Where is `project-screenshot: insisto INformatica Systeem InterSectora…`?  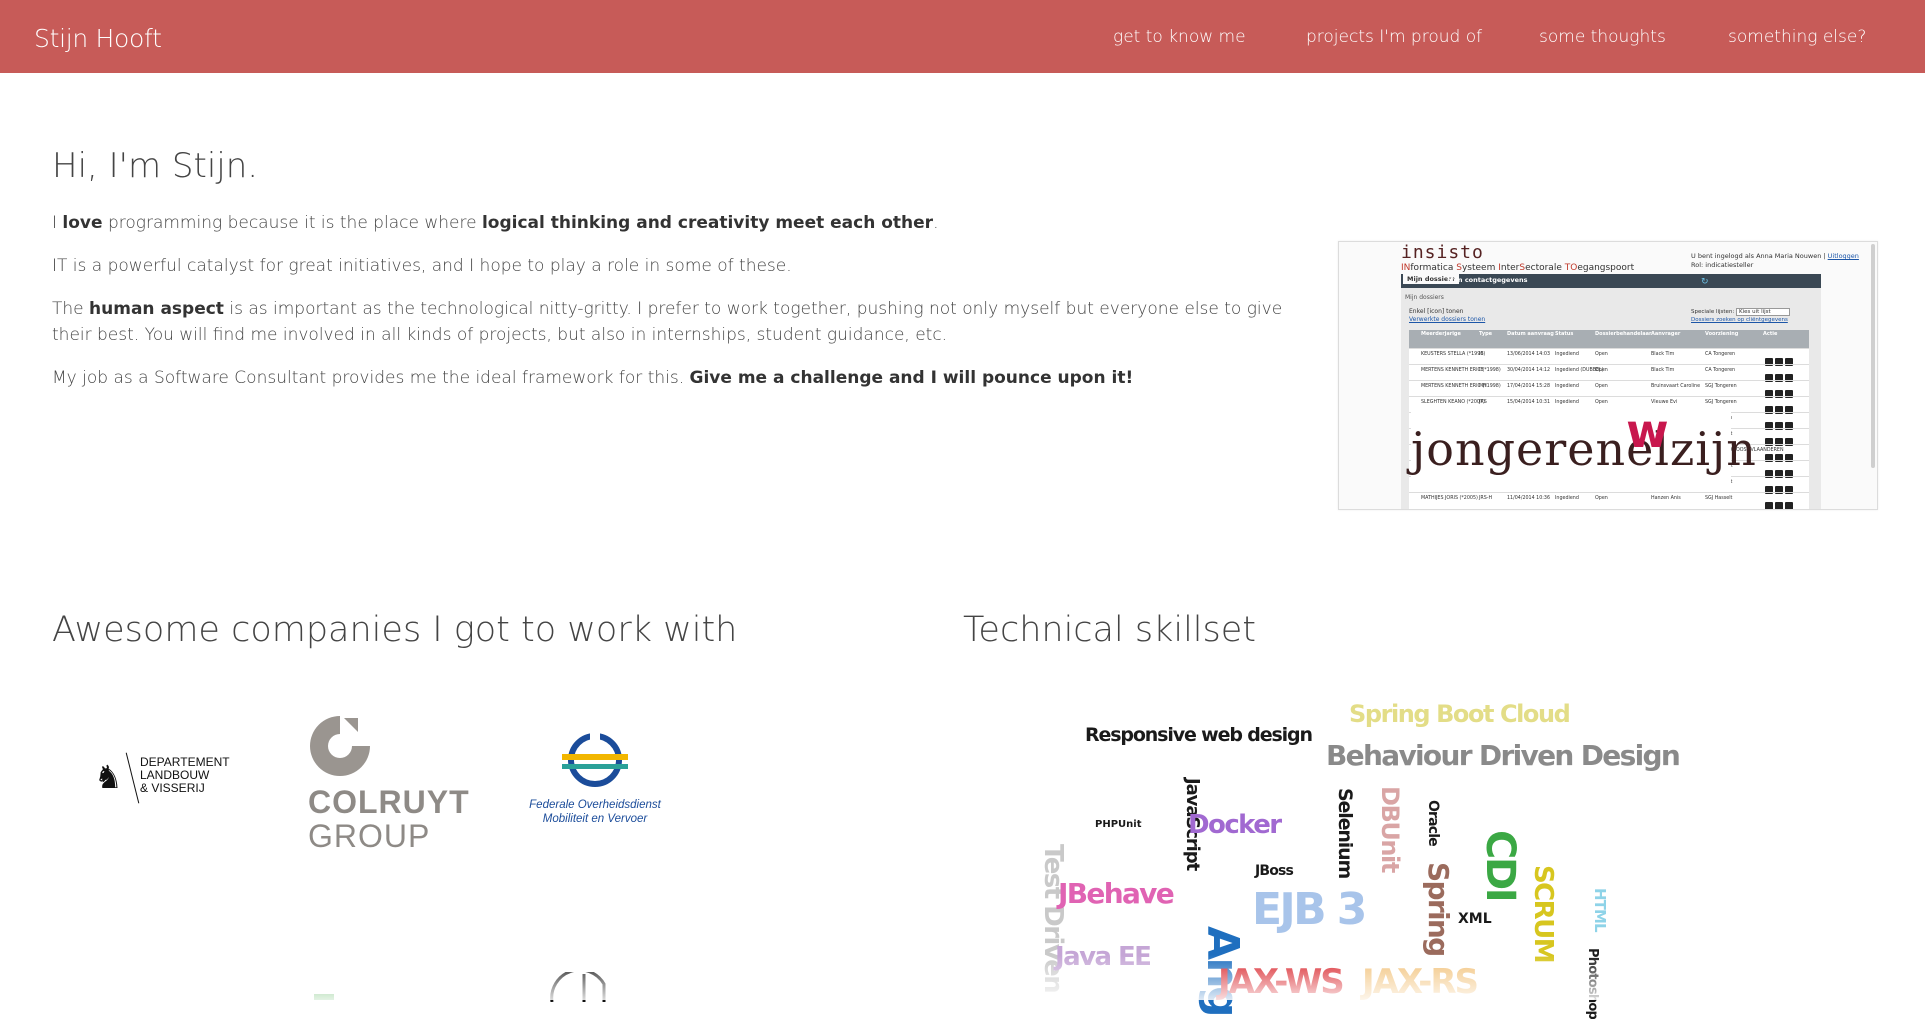
project-screenshot: insisto INformatica Systeem InterSectora… is located at coordinates (1608, 375).